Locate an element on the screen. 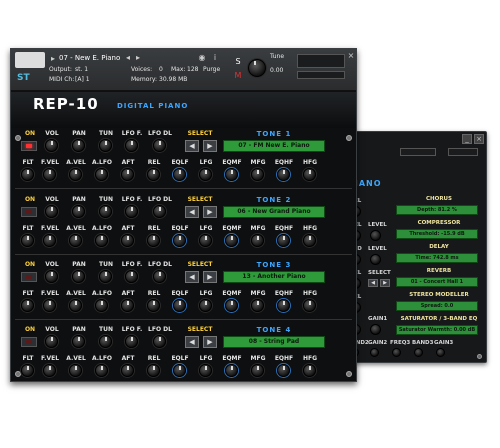  chorus-display: Depth: 81.2 % is located at coordinates (437, 210).